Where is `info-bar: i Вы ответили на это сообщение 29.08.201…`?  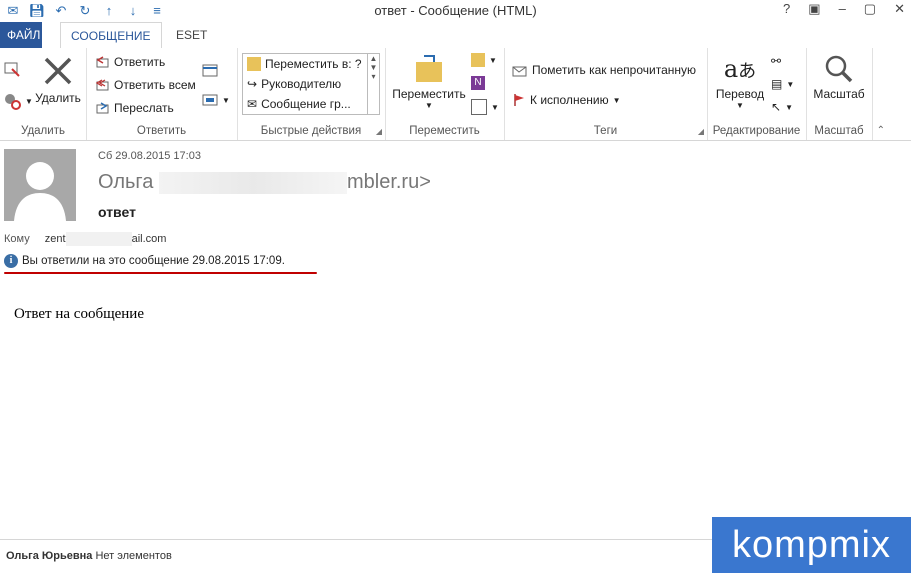 info-bar: i Вы ответили на это сообщение 29.08.201… is located at coordinates (144, 261).